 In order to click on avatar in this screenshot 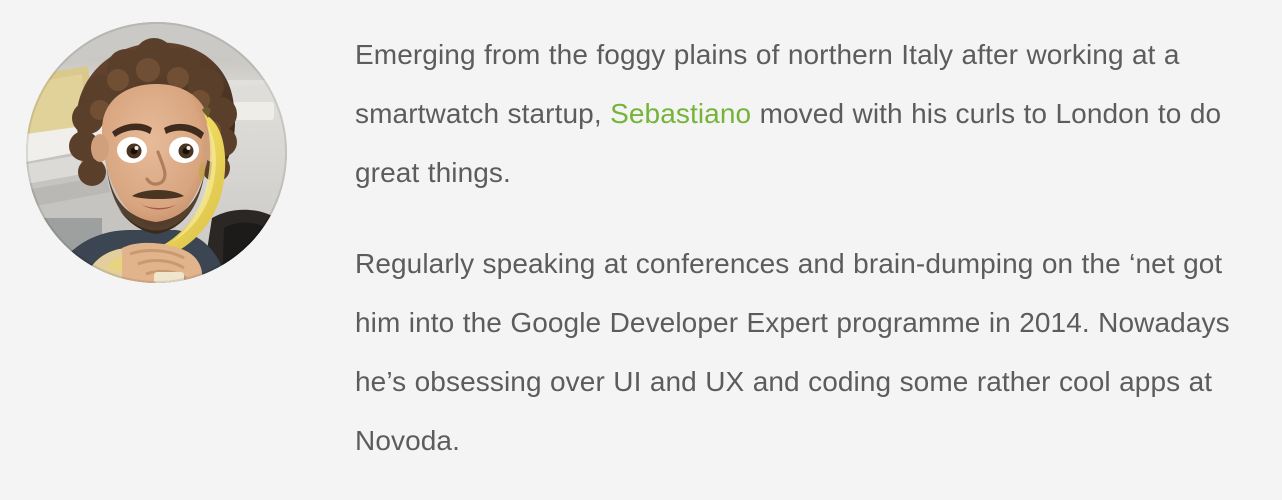, I will do `click(156, 152)`.